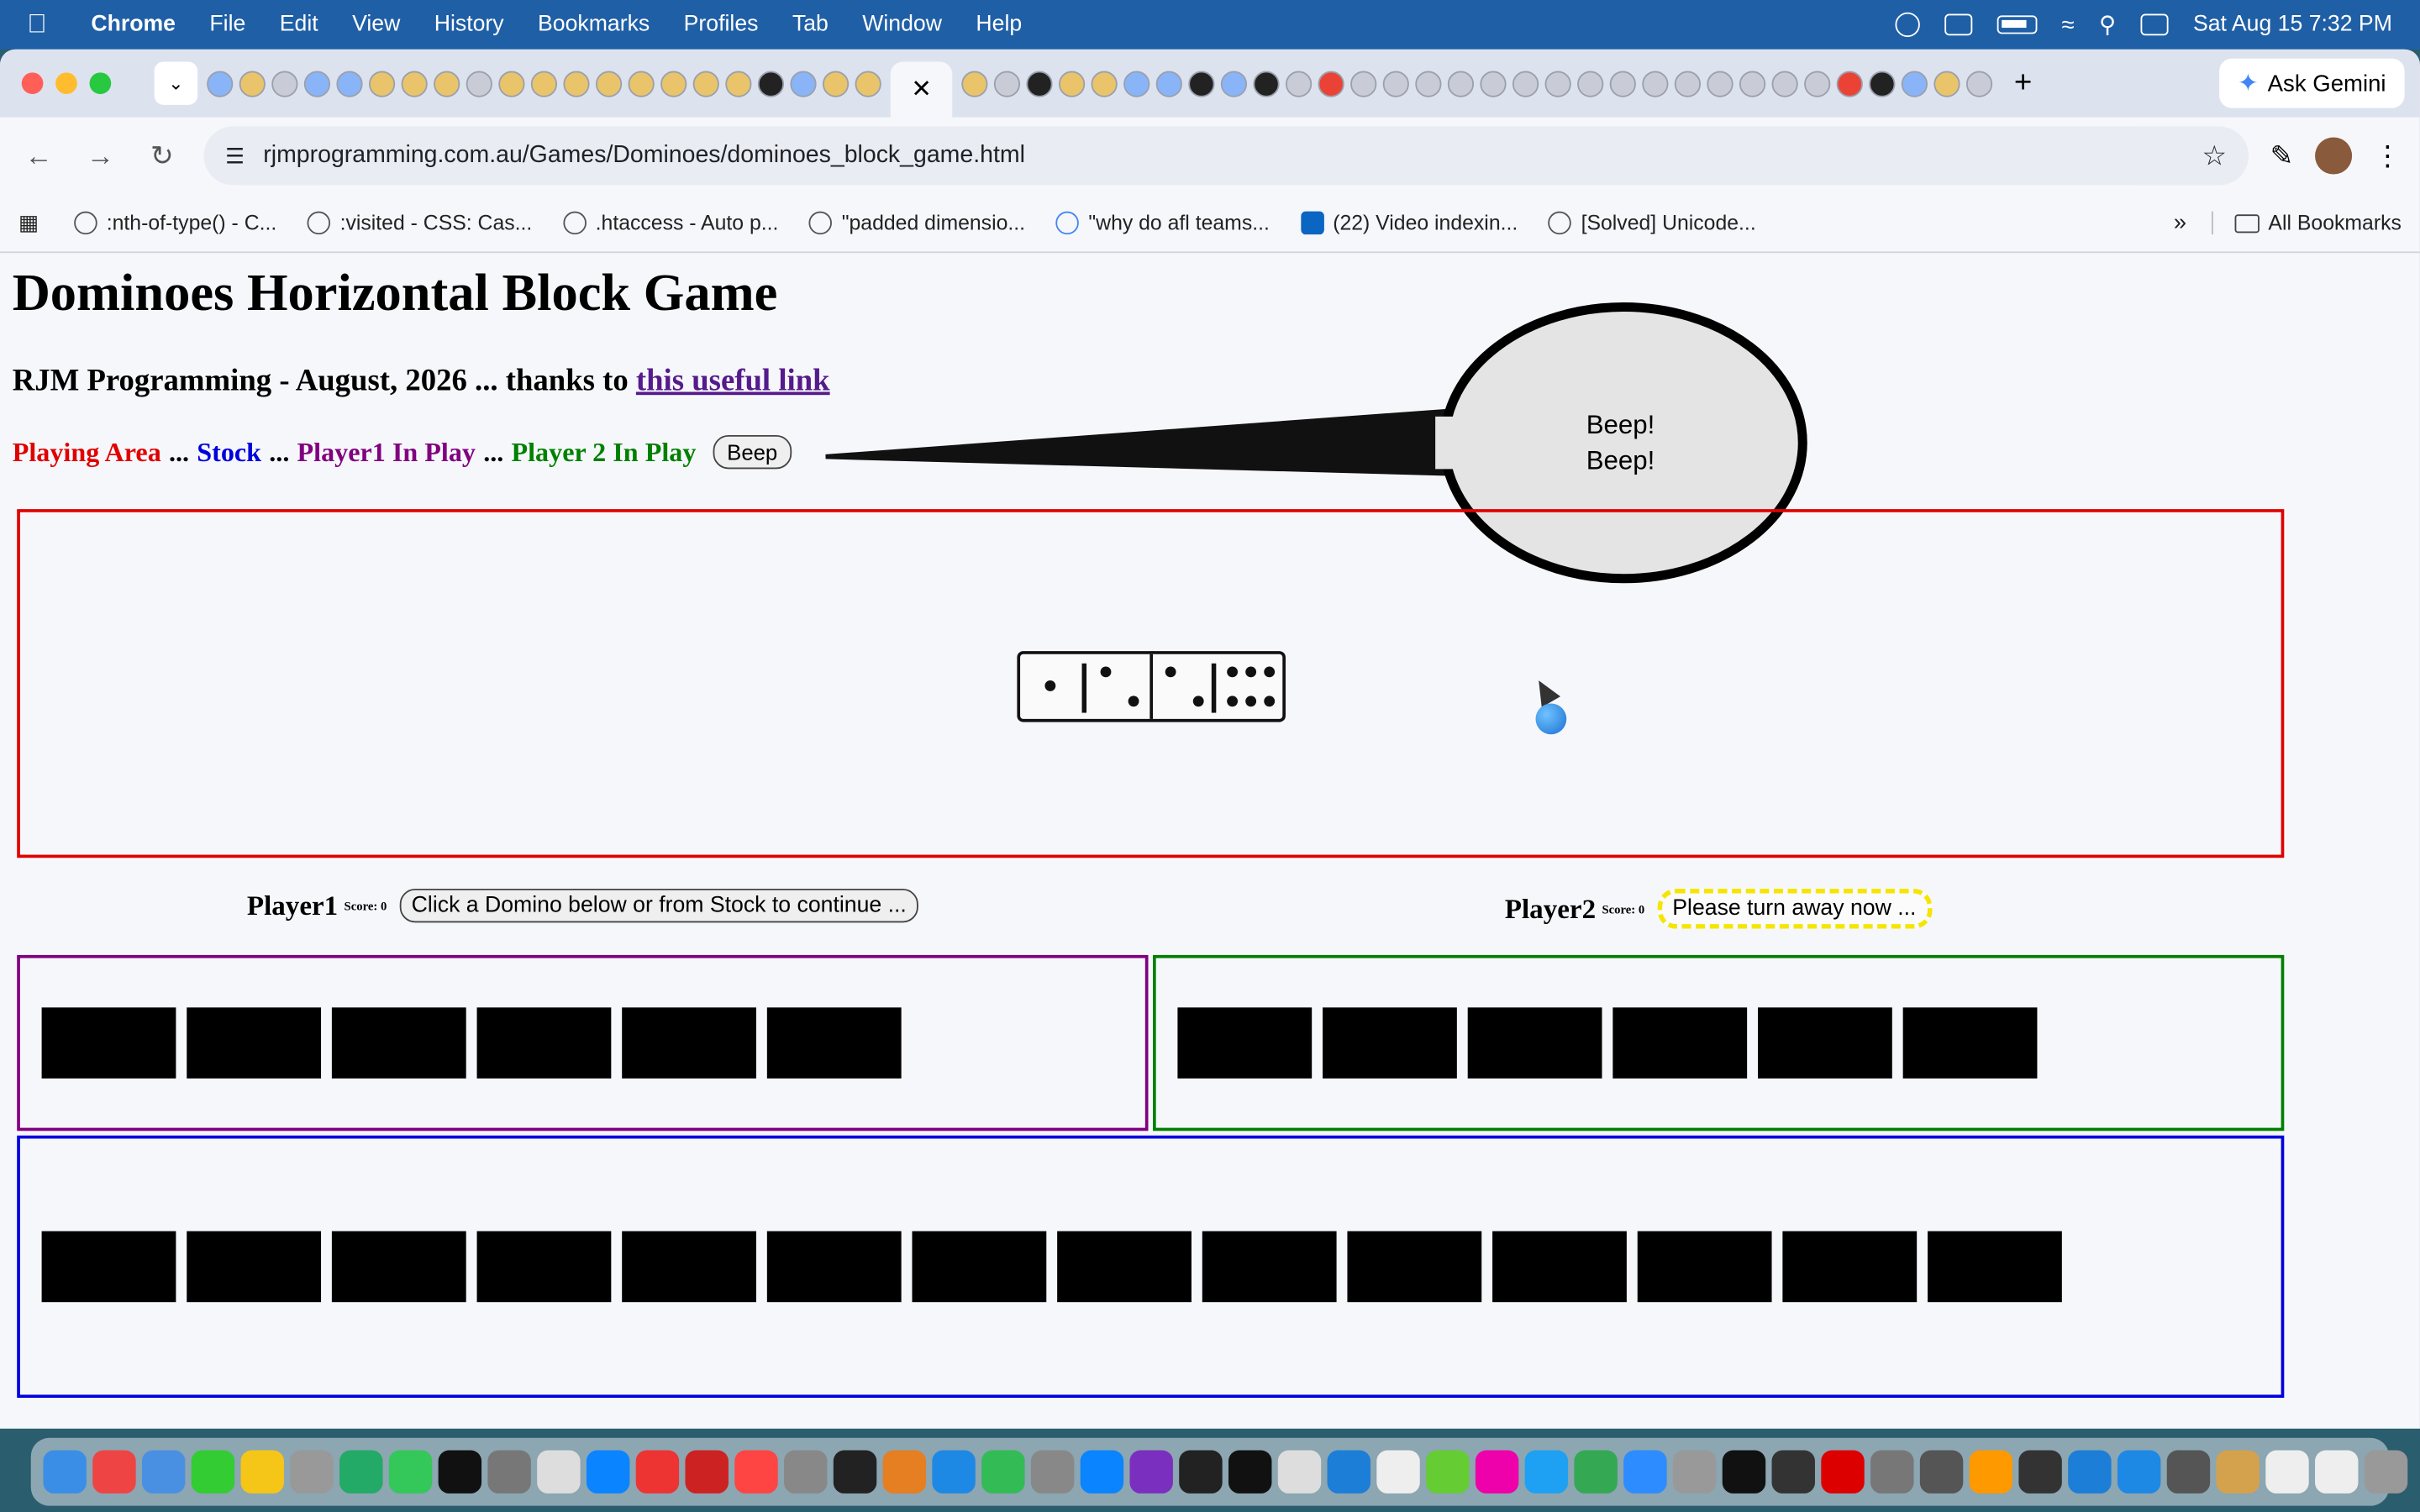  I want to click on close-tab-icon: ✕, so click(922, 89).